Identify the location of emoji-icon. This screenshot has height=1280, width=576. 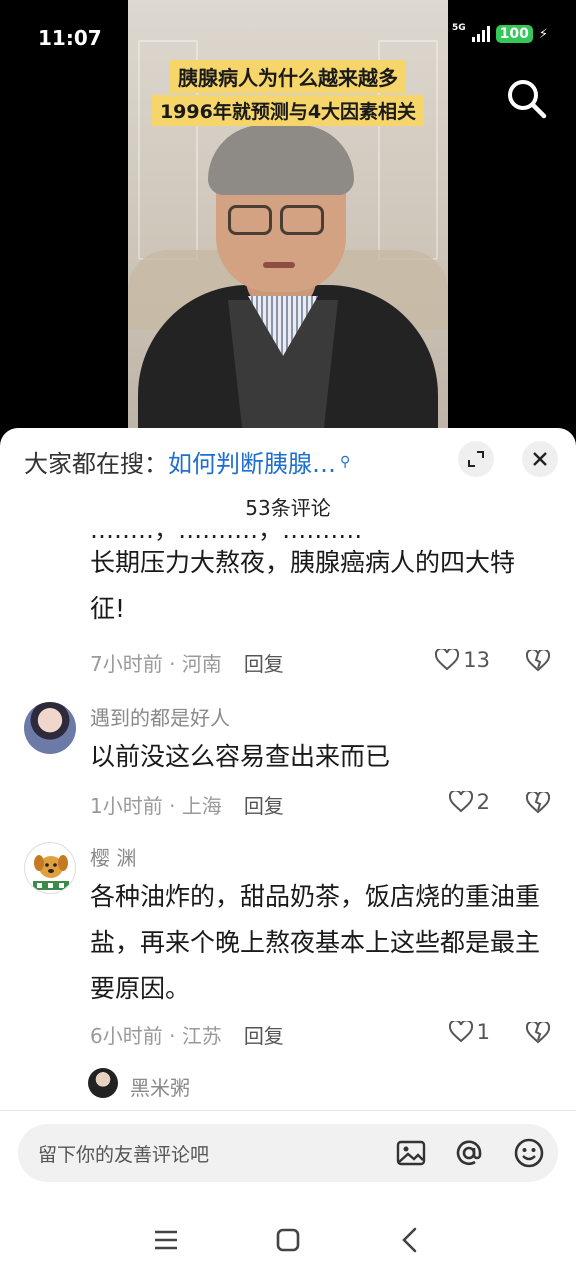
(529, 1153).